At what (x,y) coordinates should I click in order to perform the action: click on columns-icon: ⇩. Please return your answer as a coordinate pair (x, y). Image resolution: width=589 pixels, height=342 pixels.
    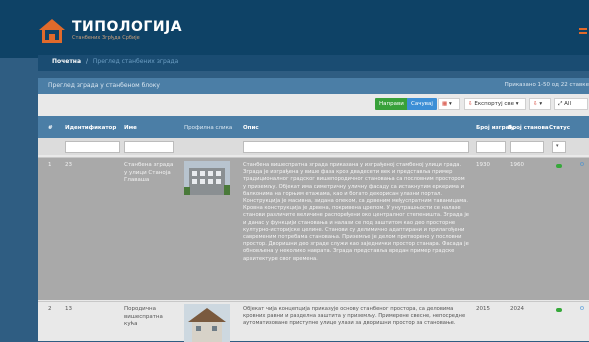
    Looking at the image, I should click on (535, 104).